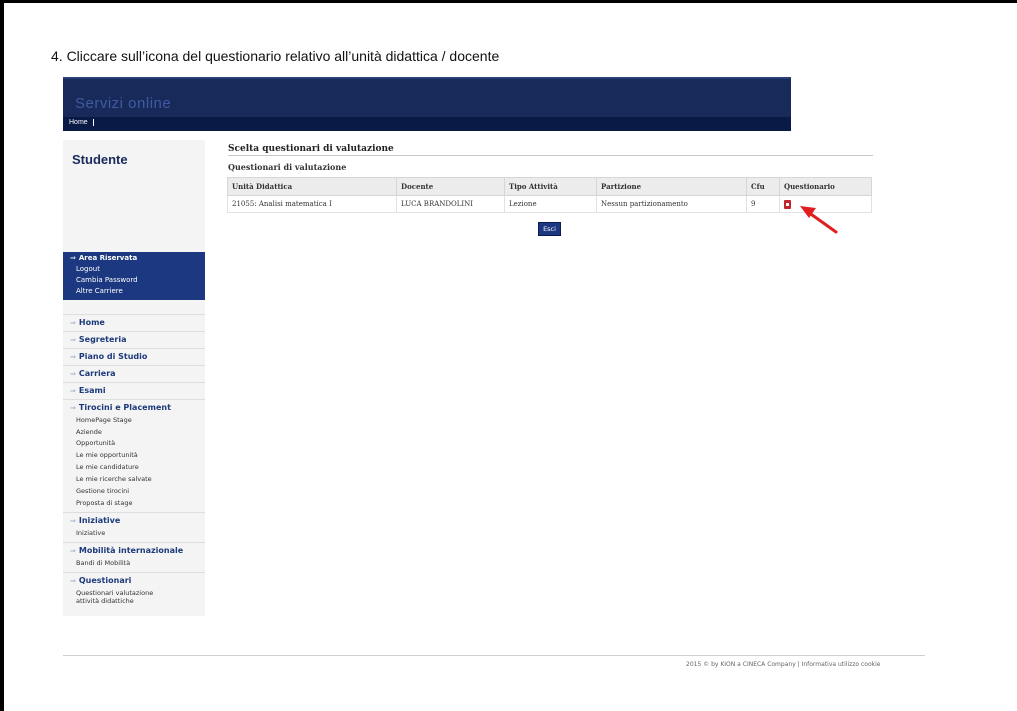  Describe the element at coordinates (494, 655) in the screenshot. I see `footer-divider` at that location.